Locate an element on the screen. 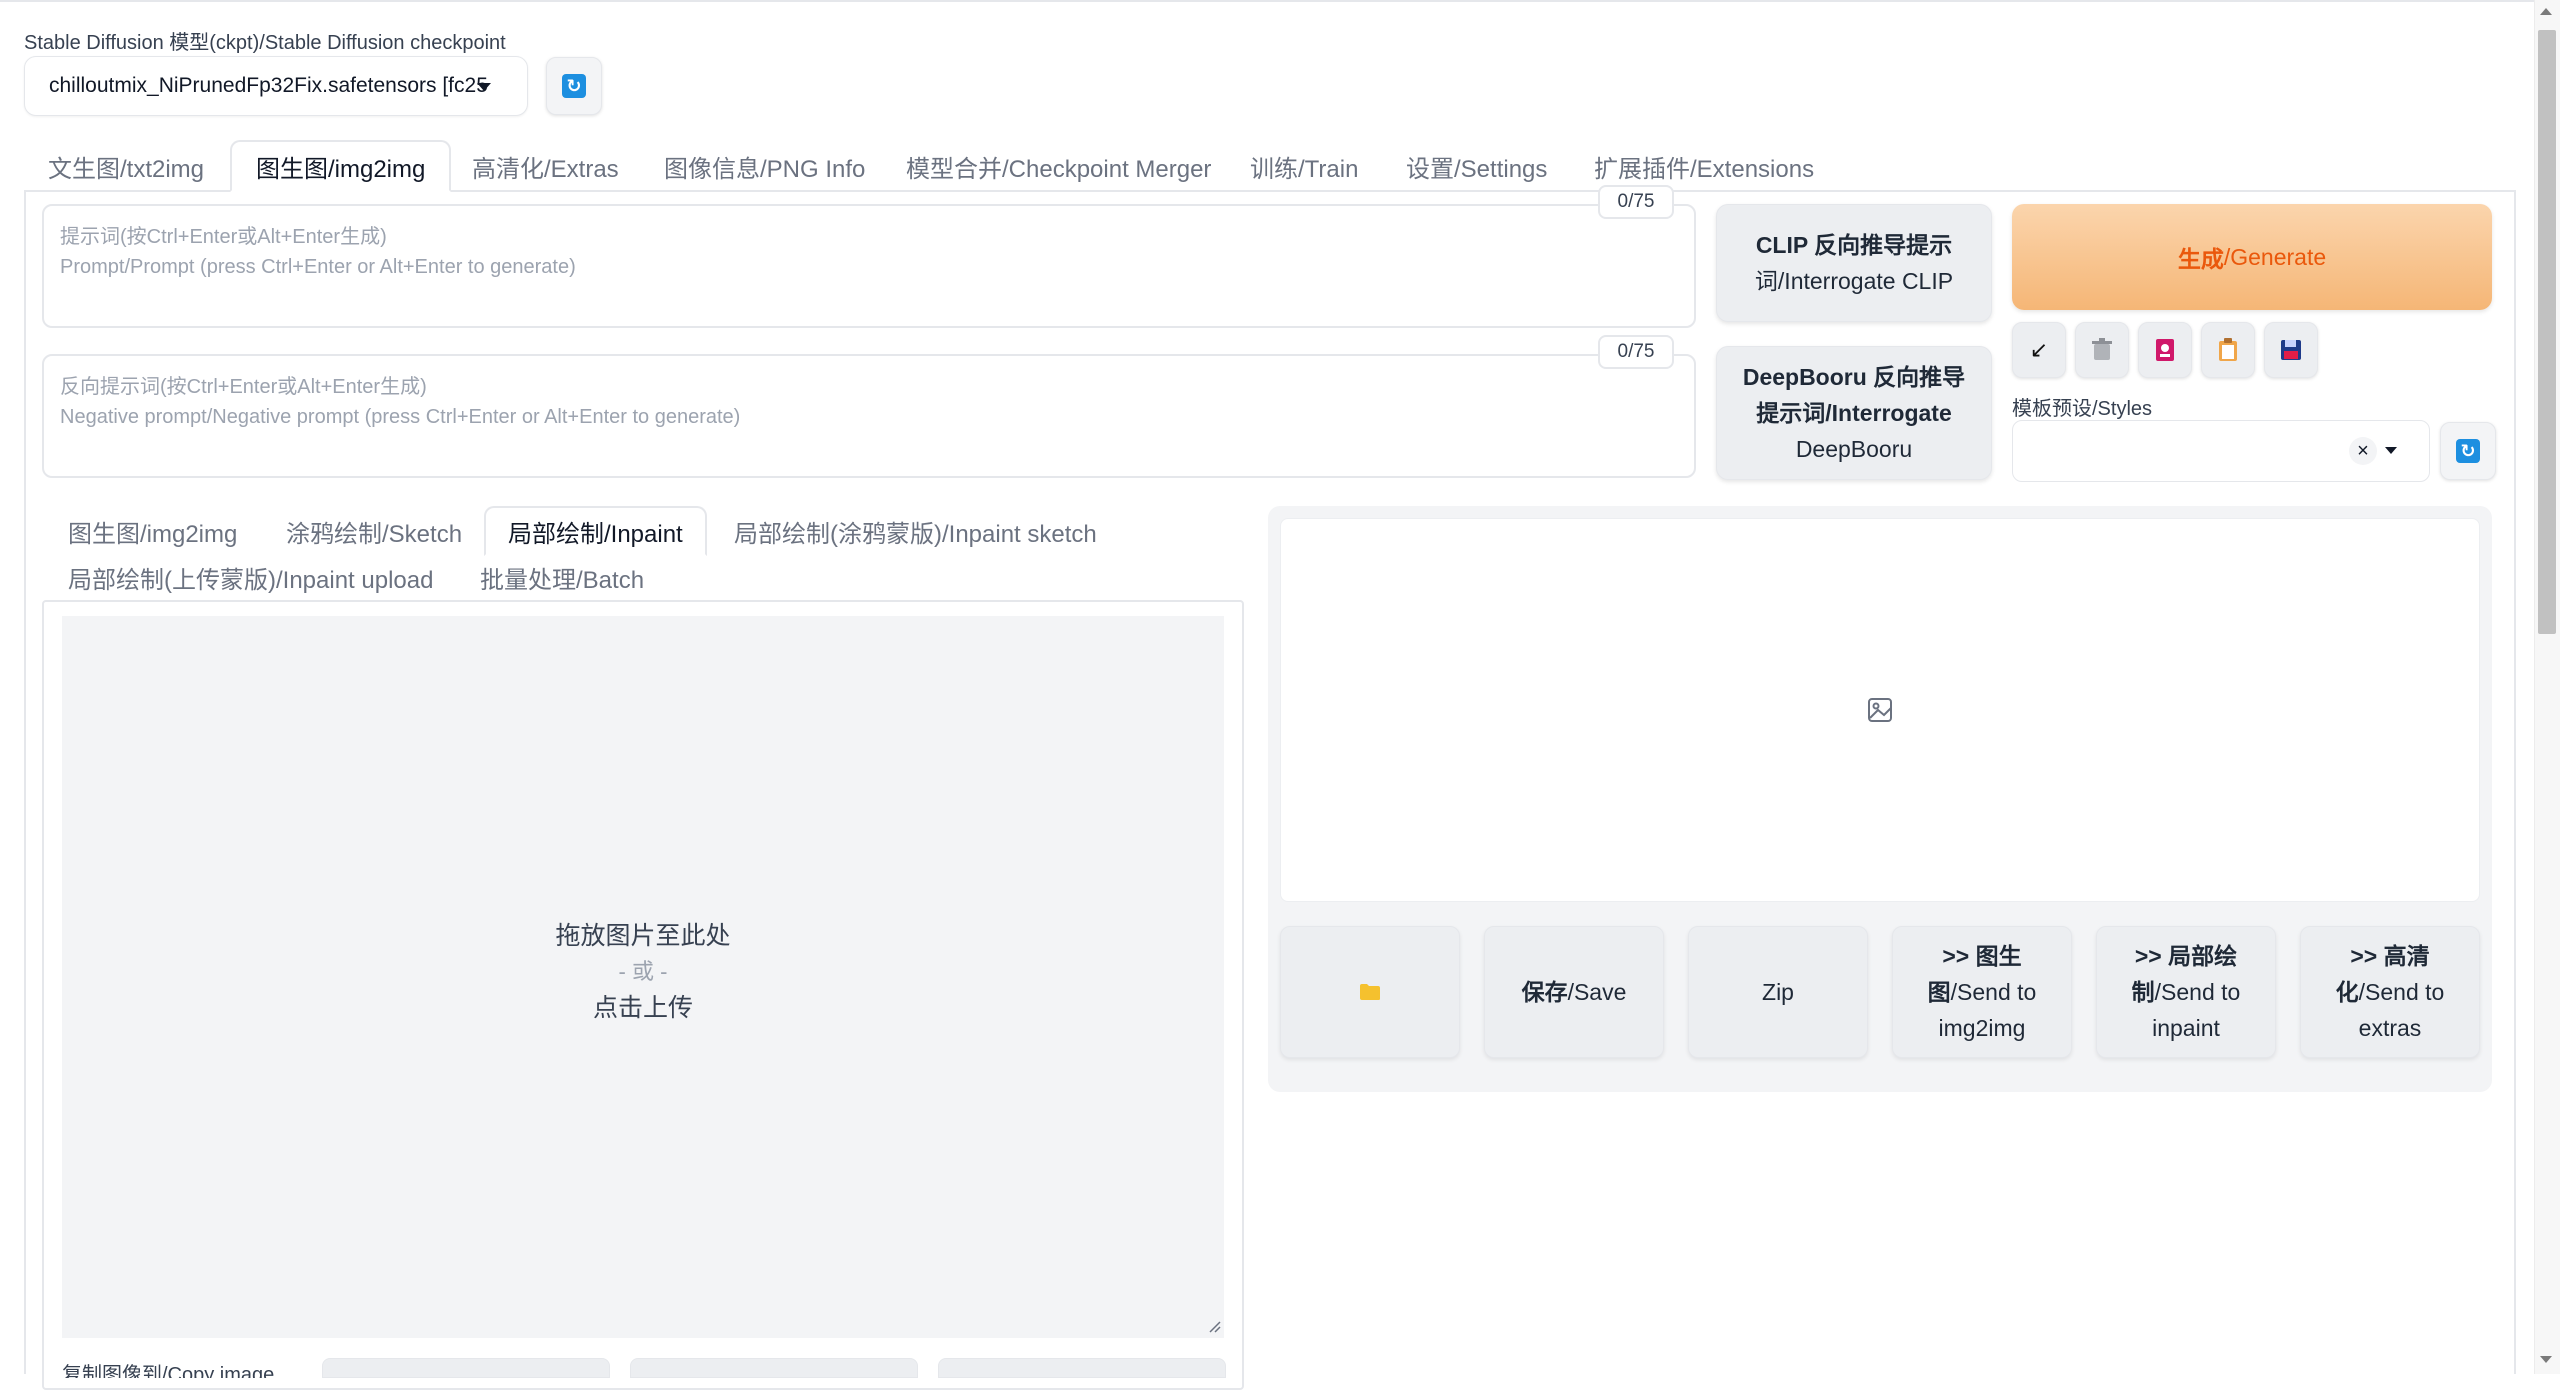 This screenshot has height=1390, width=2560. floppy-disk-icon is located at coordinates (2291, 350).